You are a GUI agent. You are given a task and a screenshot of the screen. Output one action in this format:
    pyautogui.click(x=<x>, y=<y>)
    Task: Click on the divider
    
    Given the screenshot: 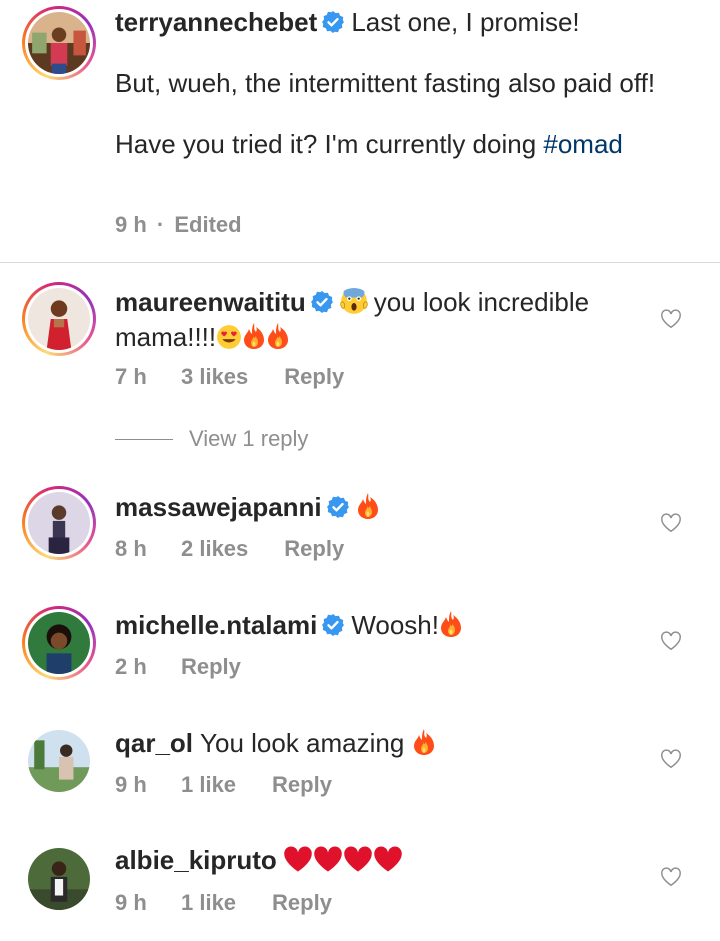 What is the action you would take?
    pyautogui.click(x=360, y=262)
    